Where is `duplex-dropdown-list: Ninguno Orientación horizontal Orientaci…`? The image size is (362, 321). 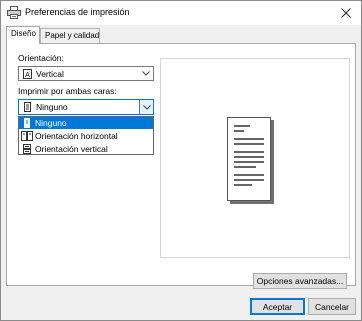
duplex-dropdown-list: Ninguno Orientación horizontal Orientaci… is located at coordinates (86, 135).